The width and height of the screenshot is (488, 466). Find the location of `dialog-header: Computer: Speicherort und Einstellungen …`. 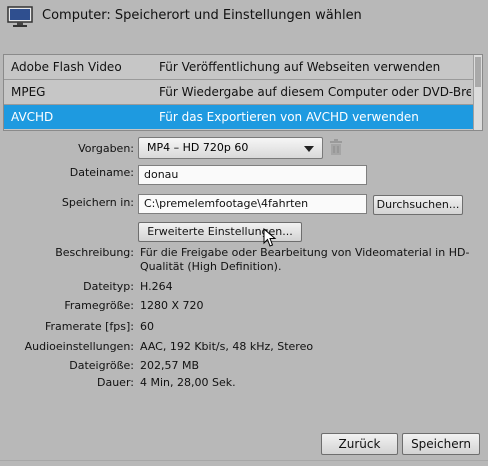

dialog-header: Computer: Speicherort und Einstellungen … is located at coordinates (244, 17).